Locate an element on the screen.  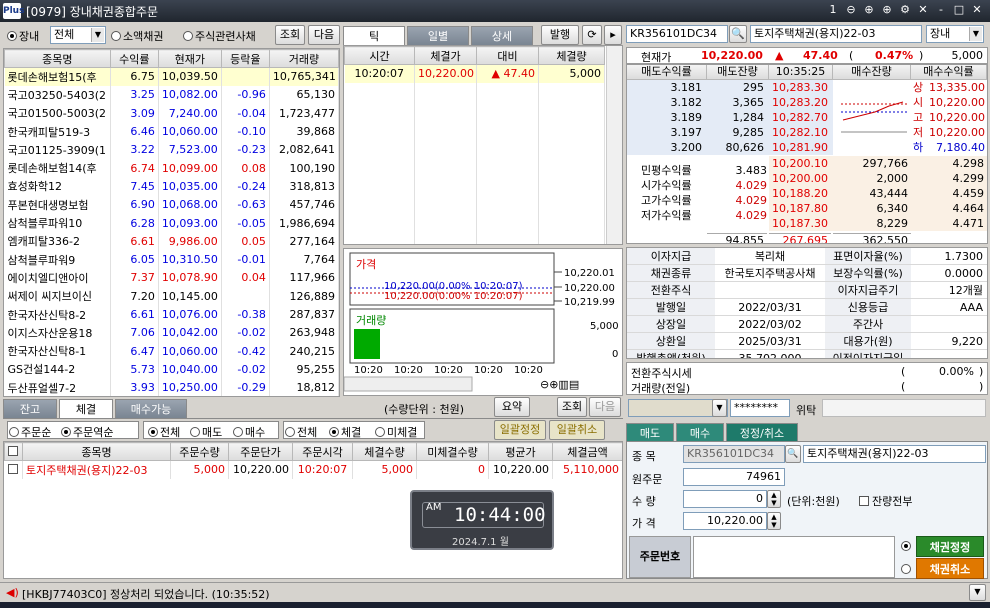
next-button: 다음 is located at coordinates (324, 35).